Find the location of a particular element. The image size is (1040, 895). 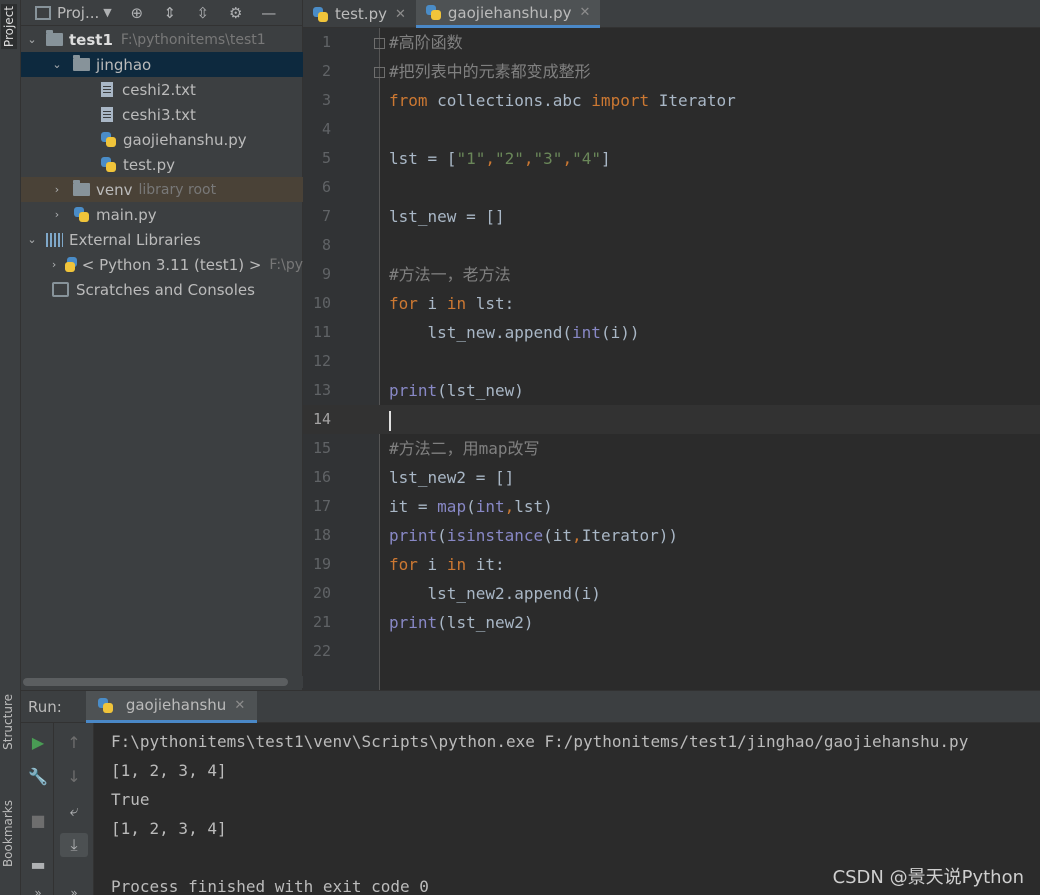

library-icon is located at coordinates (54, 239).